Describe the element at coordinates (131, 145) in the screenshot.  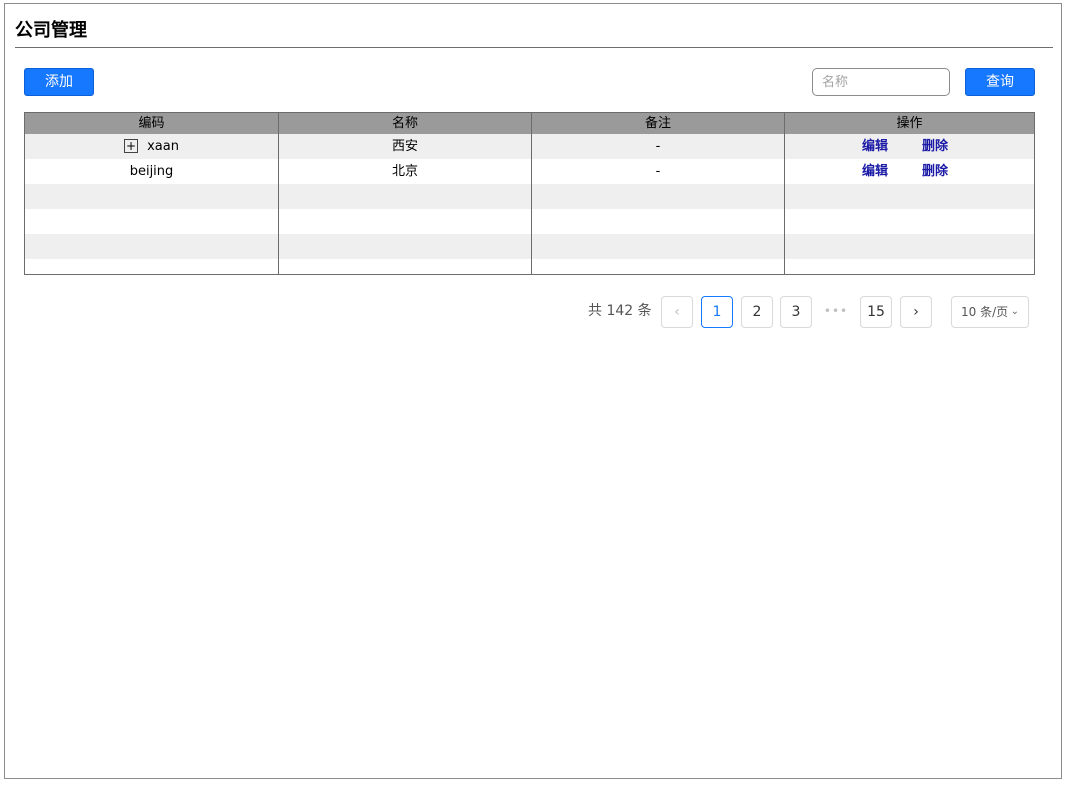
I see `expand-row-icon: +` at that location.